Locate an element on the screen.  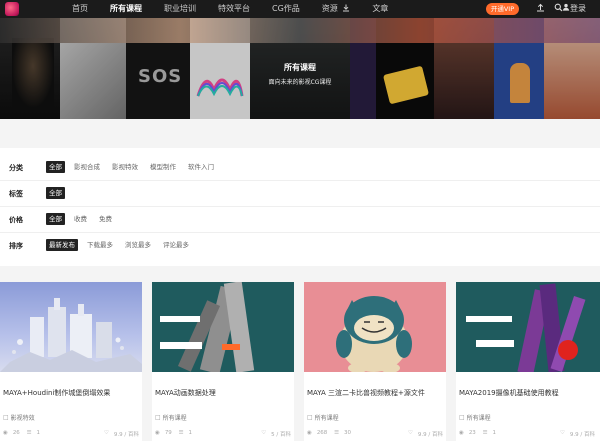
filter-option-price-all: 全部 is located at coordinates (55, 219).